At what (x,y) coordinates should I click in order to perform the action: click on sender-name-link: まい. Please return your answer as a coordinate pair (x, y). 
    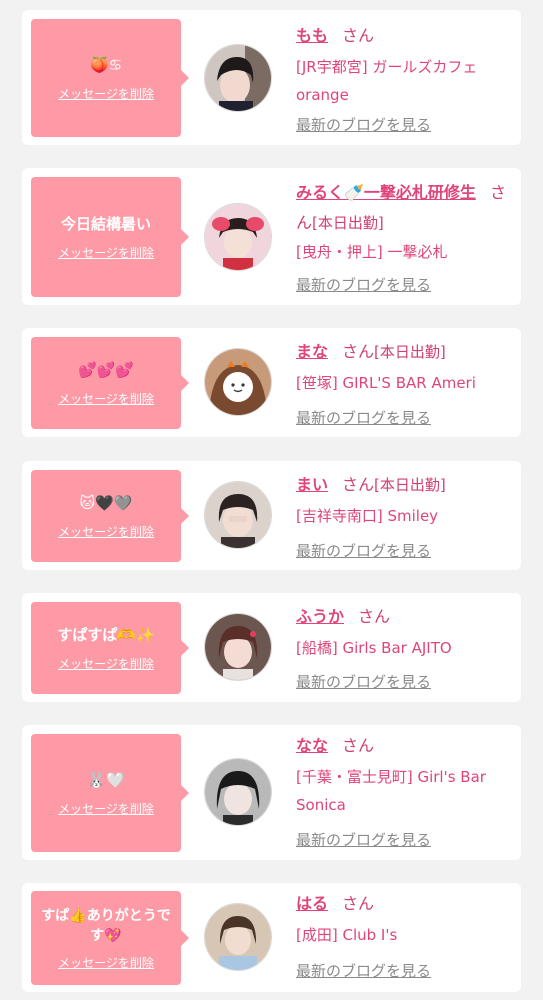
    Looking at the image, I should click on (312, 484).